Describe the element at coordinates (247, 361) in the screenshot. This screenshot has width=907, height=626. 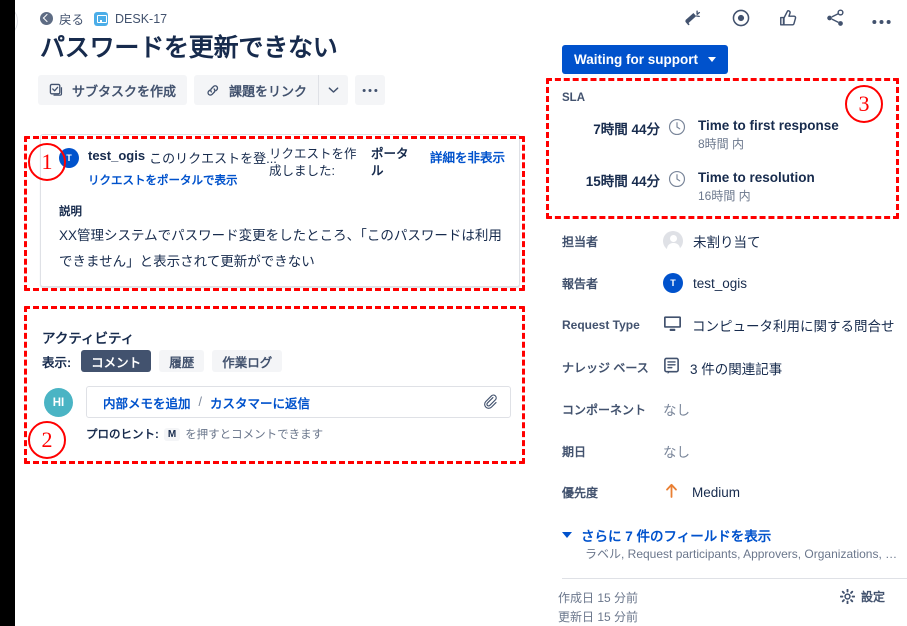
I see `tab-worklog: 作業ログ` at that location.